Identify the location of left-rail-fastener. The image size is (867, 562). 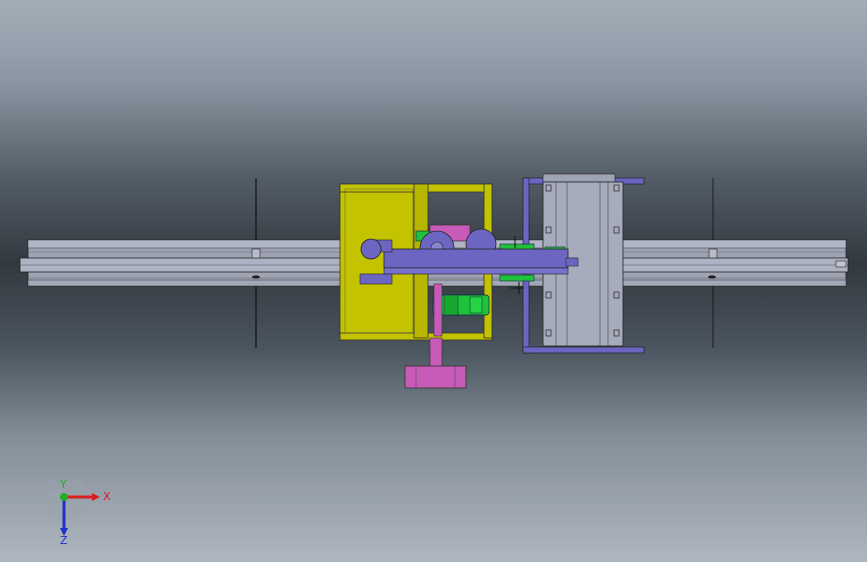
(256, 277).